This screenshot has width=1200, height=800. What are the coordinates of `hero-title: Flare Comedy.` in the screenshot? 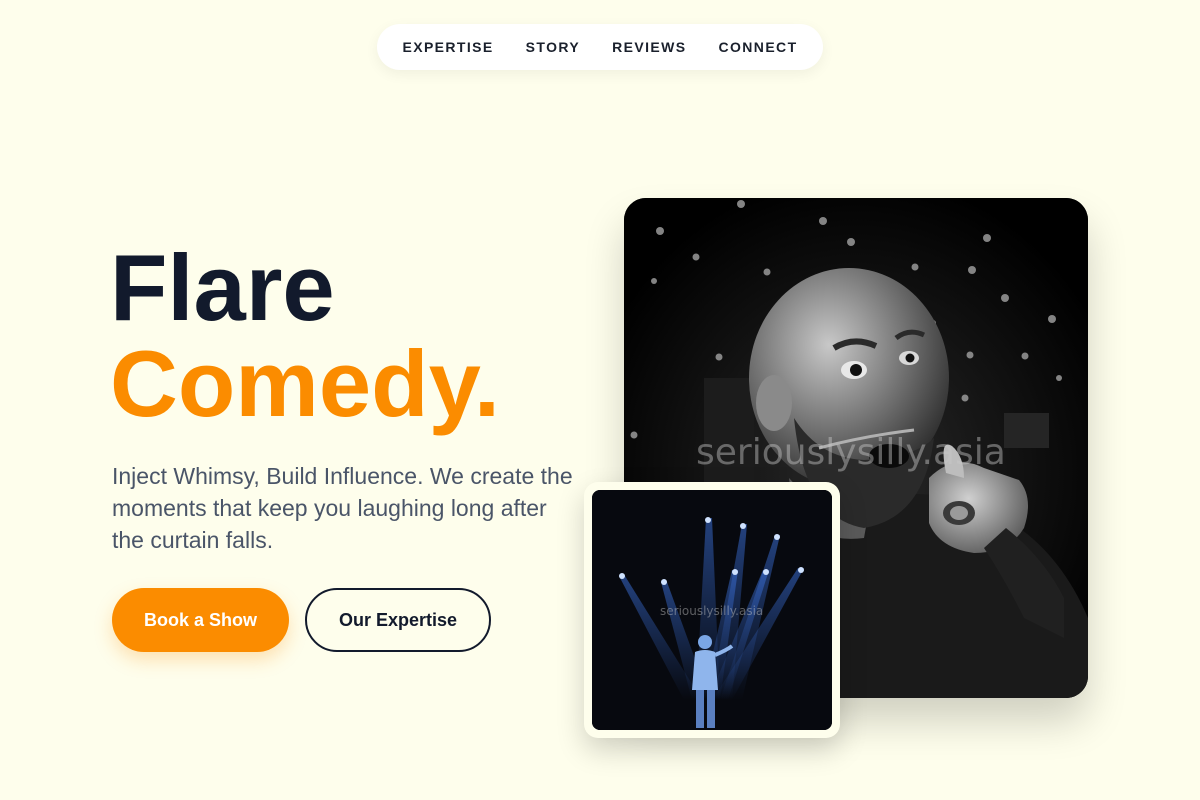 It's located at (305, 336).